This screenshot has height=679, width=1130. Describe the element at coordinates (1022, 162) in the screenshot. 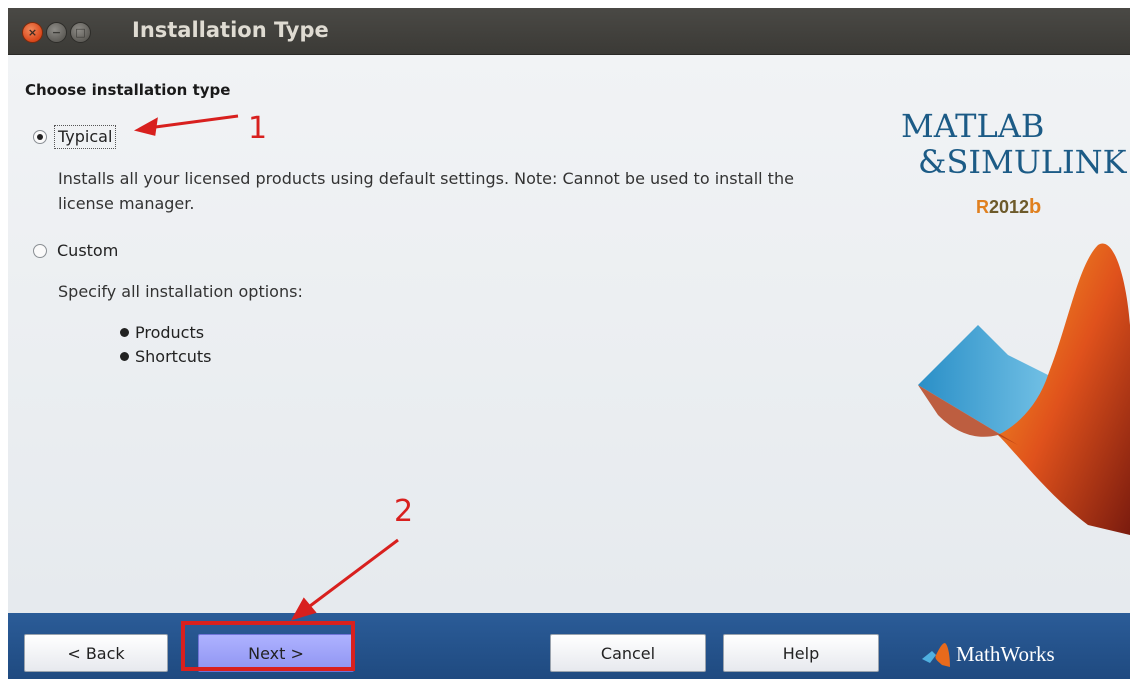

I see `simulink-logo-text: &SIMULINK` at that location.